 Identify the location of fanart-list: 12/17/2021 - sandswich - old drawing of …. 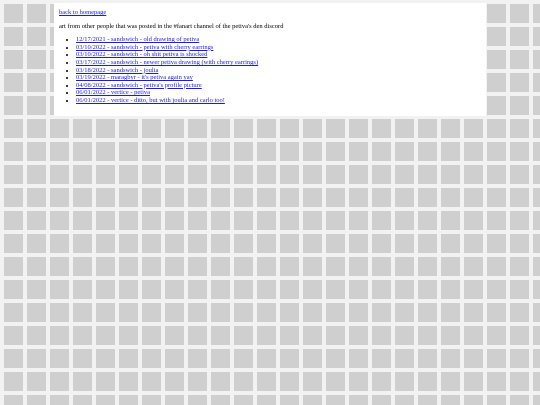
(270, 70).